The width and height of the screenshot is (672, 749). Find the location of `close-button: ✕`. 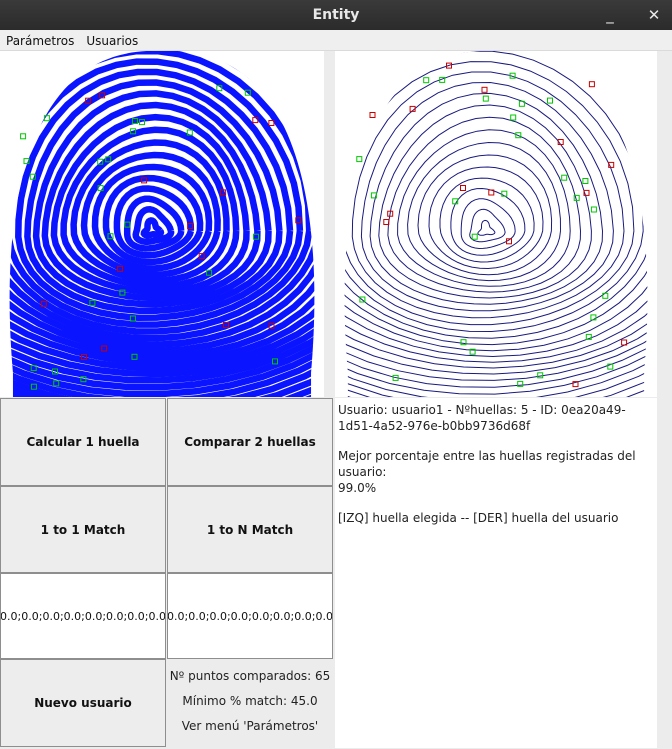

close-button: ✕ is located at coordinates (654, 15).